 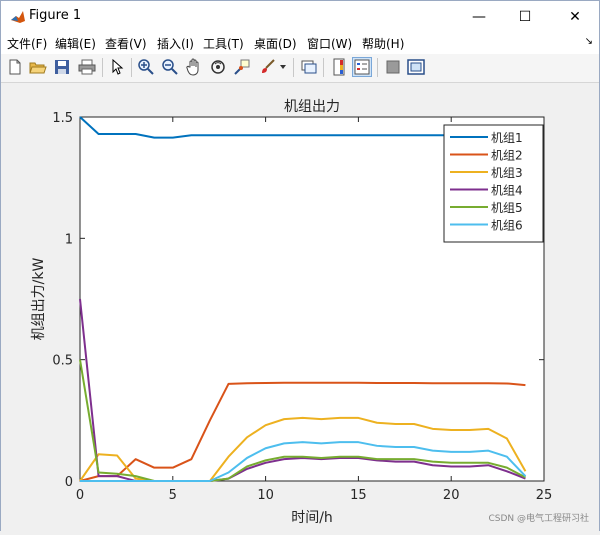 I want to click on legend-label: 机组1, so click(x=507, y=138).